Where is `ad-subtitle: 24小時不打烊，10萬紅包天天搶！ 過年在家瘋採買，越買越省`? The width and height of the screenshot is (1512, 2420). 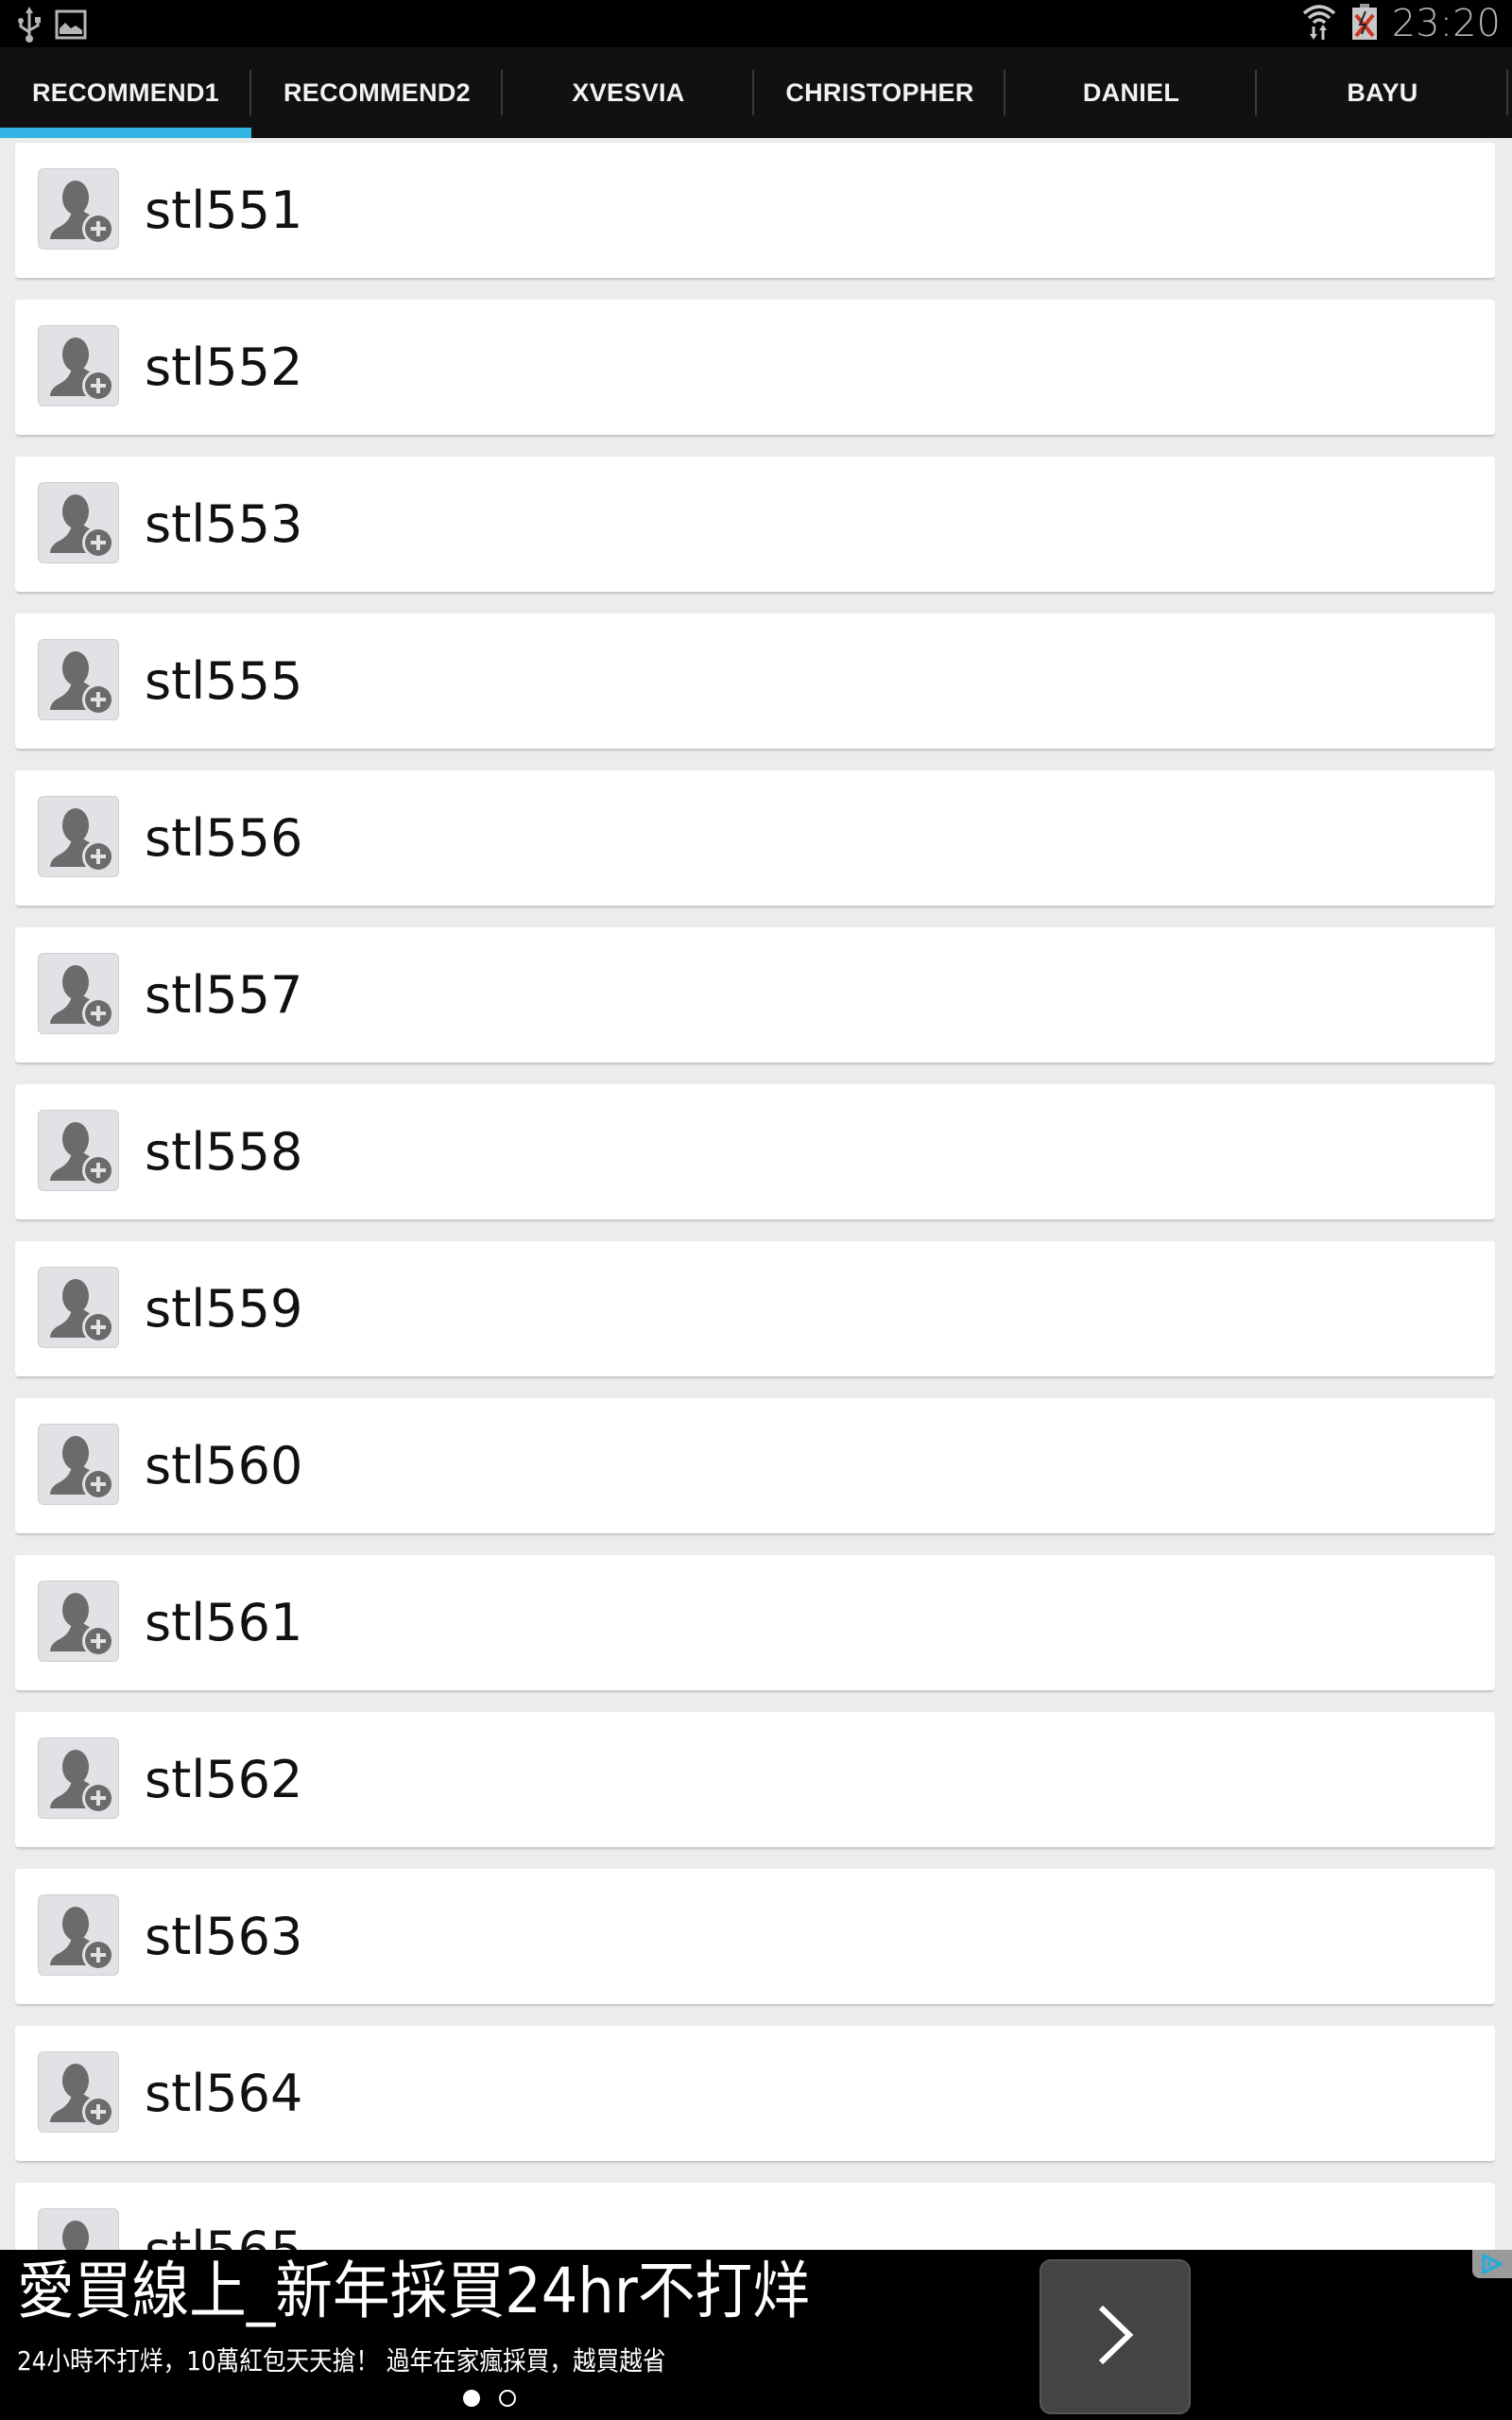 ad-subtitle: 24小時不打烊，10萬紅包天天搶！ 過年在家瘋採買，越買越省 is located at coordinates (341, 2361).